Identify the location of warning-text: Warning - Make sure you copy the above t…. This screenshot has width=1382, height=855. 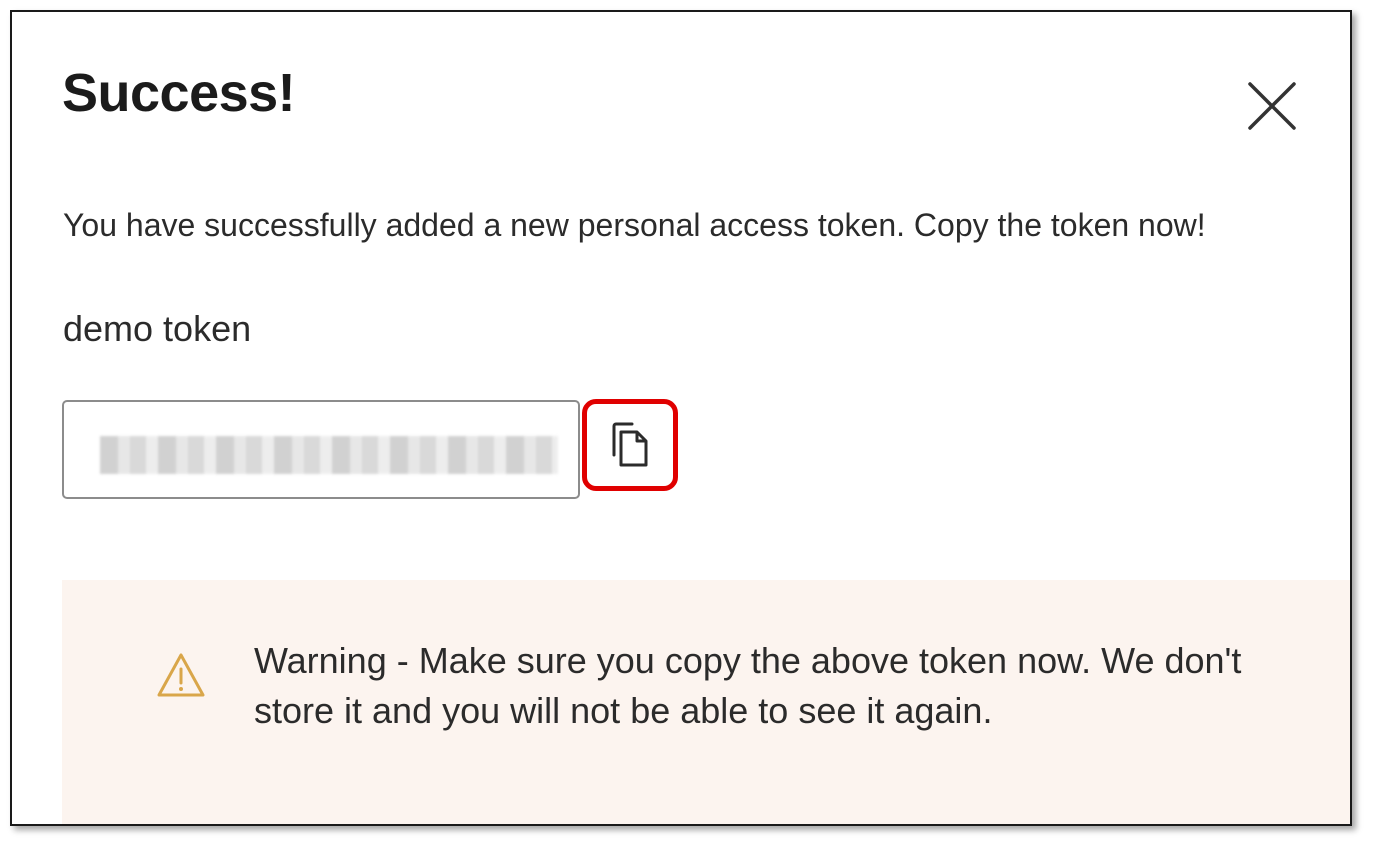
(748, 685).